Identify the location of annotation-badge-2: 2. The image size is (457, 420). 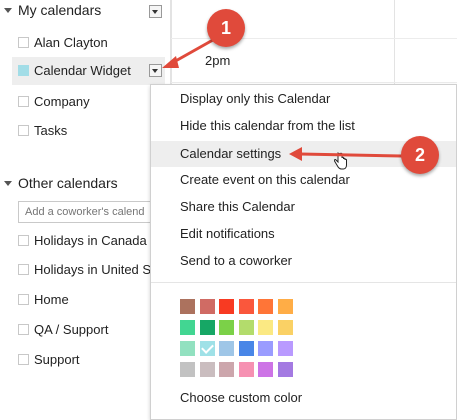
(420, 155).